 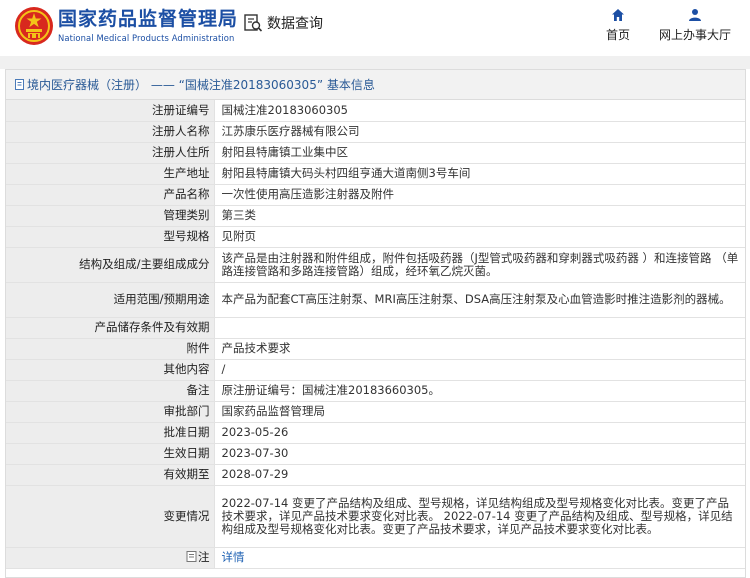 I want to click on nav-online-service: 网上办事大厅, so click(x=695, y=25).